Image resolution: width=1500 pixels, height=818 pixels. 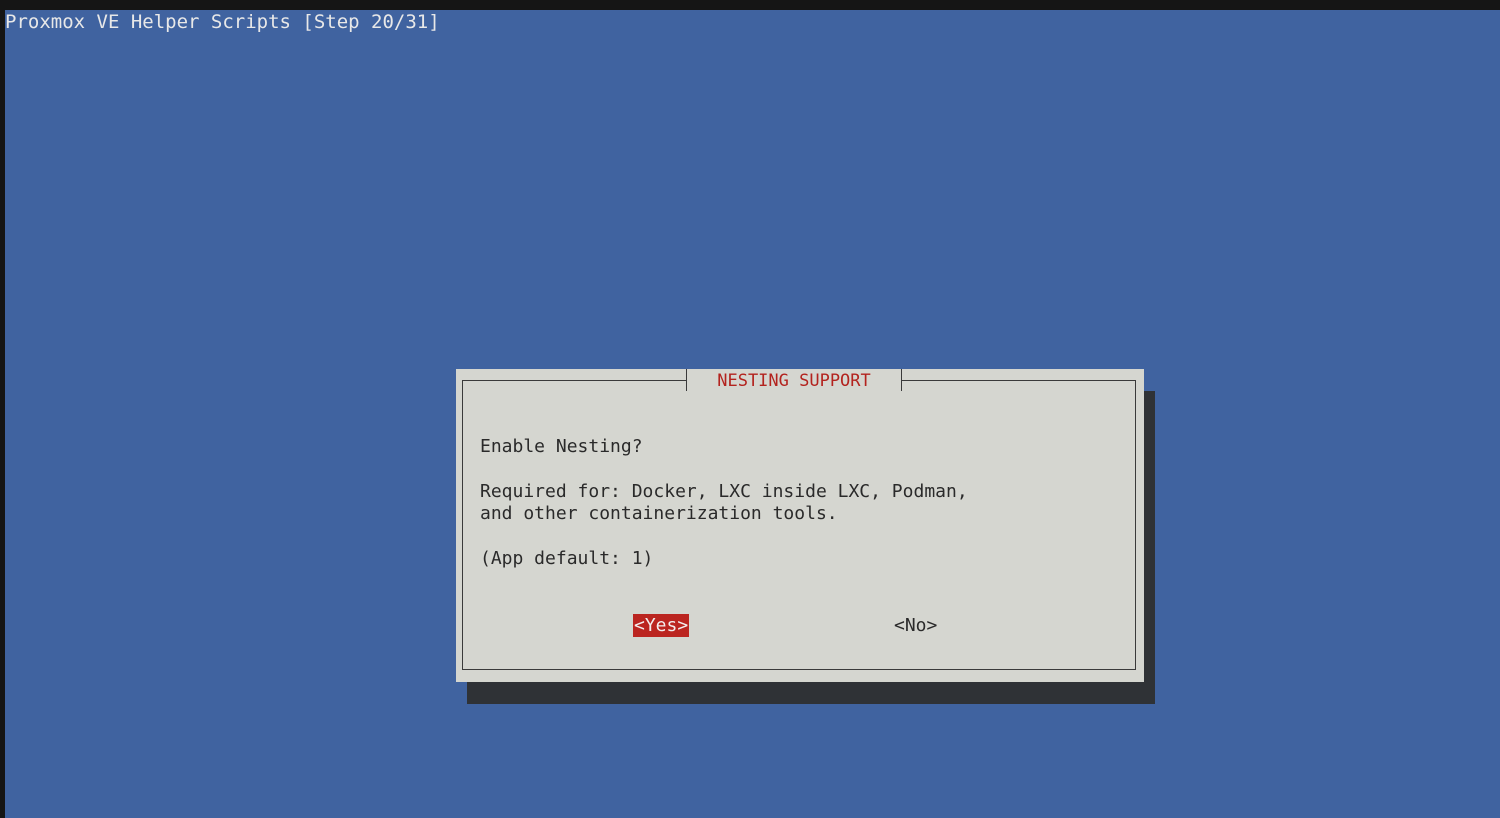 What do you see at coordinates (915, 625) in the screenshot?
I see `no-button: <No>` at bounding box center [915, 625].